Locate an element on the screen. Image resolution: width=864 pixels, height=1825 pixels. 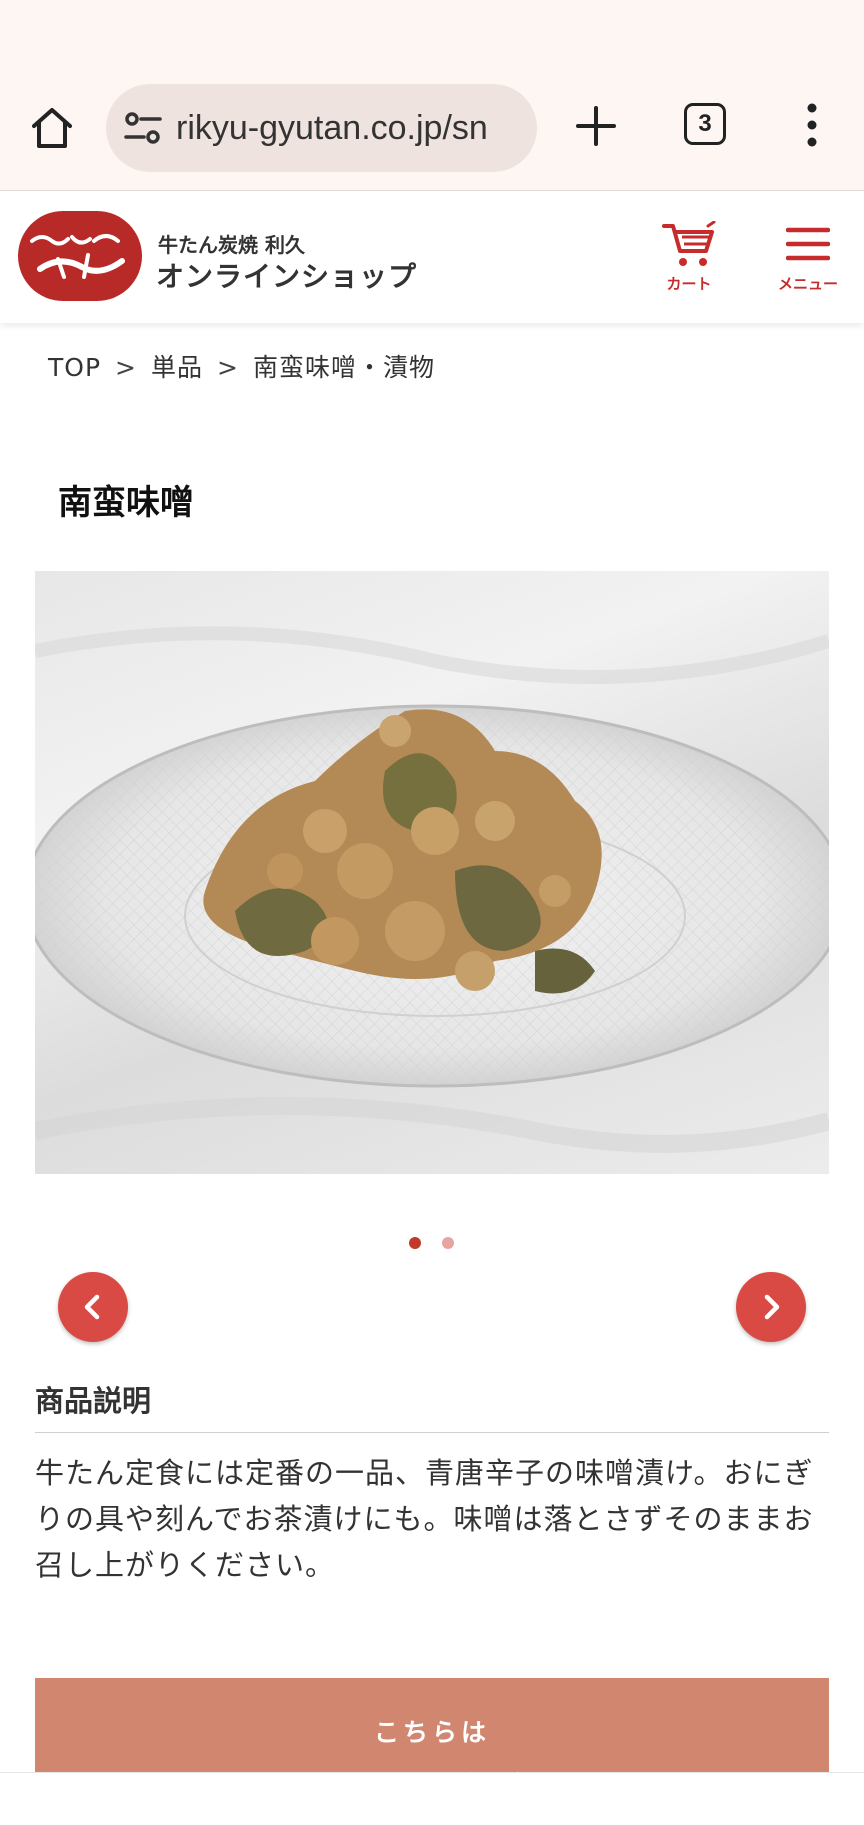
carousel-prev-button is located at coordinates (93, 1307).